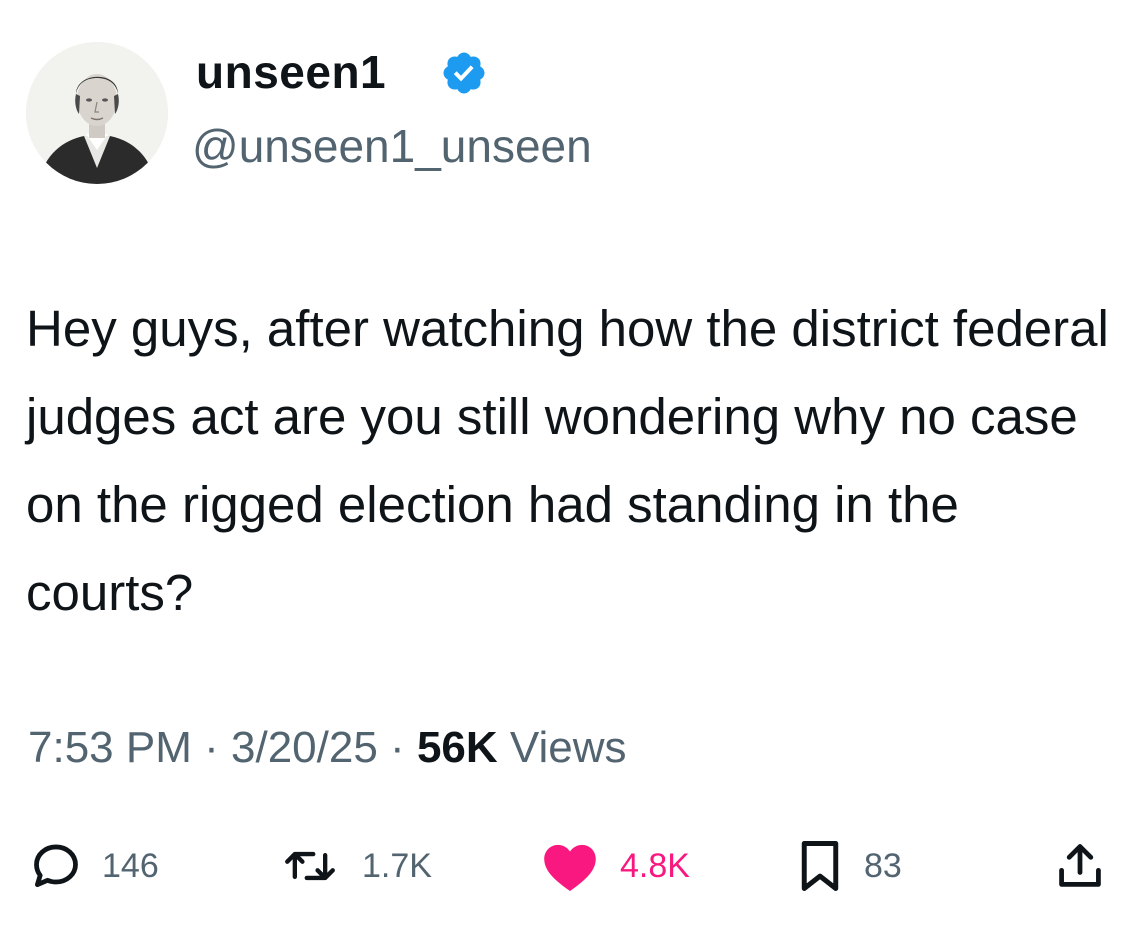  I want to click on retweet-button: 1.7K, so click(355, 866).